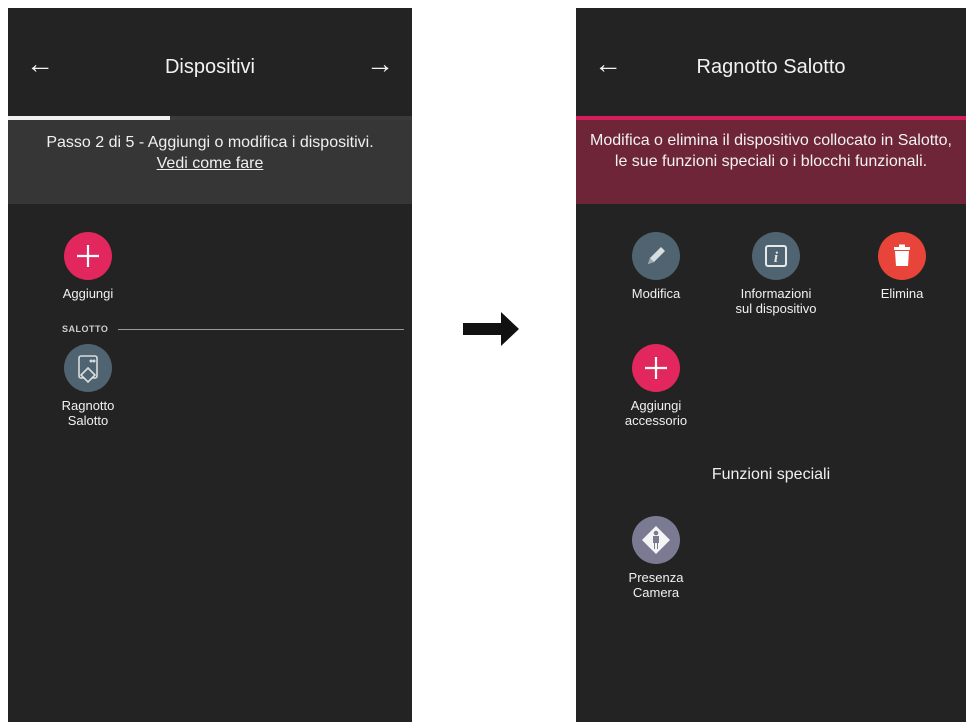 This screenshot has height=722, width=966. I want to click on presence-label-line2: Camera, so click(656, 592).